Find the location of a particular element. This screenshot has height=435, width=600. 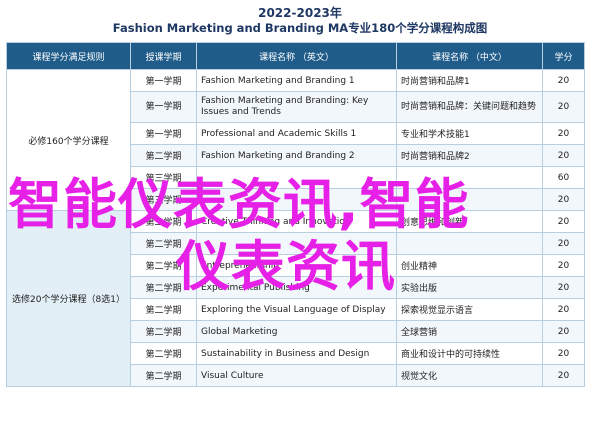

course-name-zh: 创业精神 is located at coordinates (469, 265).